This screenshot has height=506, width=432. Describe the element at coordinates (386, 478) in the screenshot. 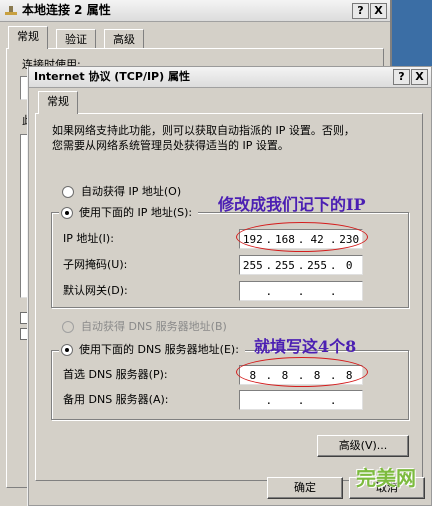

I see `watermark-logo: 完美网` at that location.